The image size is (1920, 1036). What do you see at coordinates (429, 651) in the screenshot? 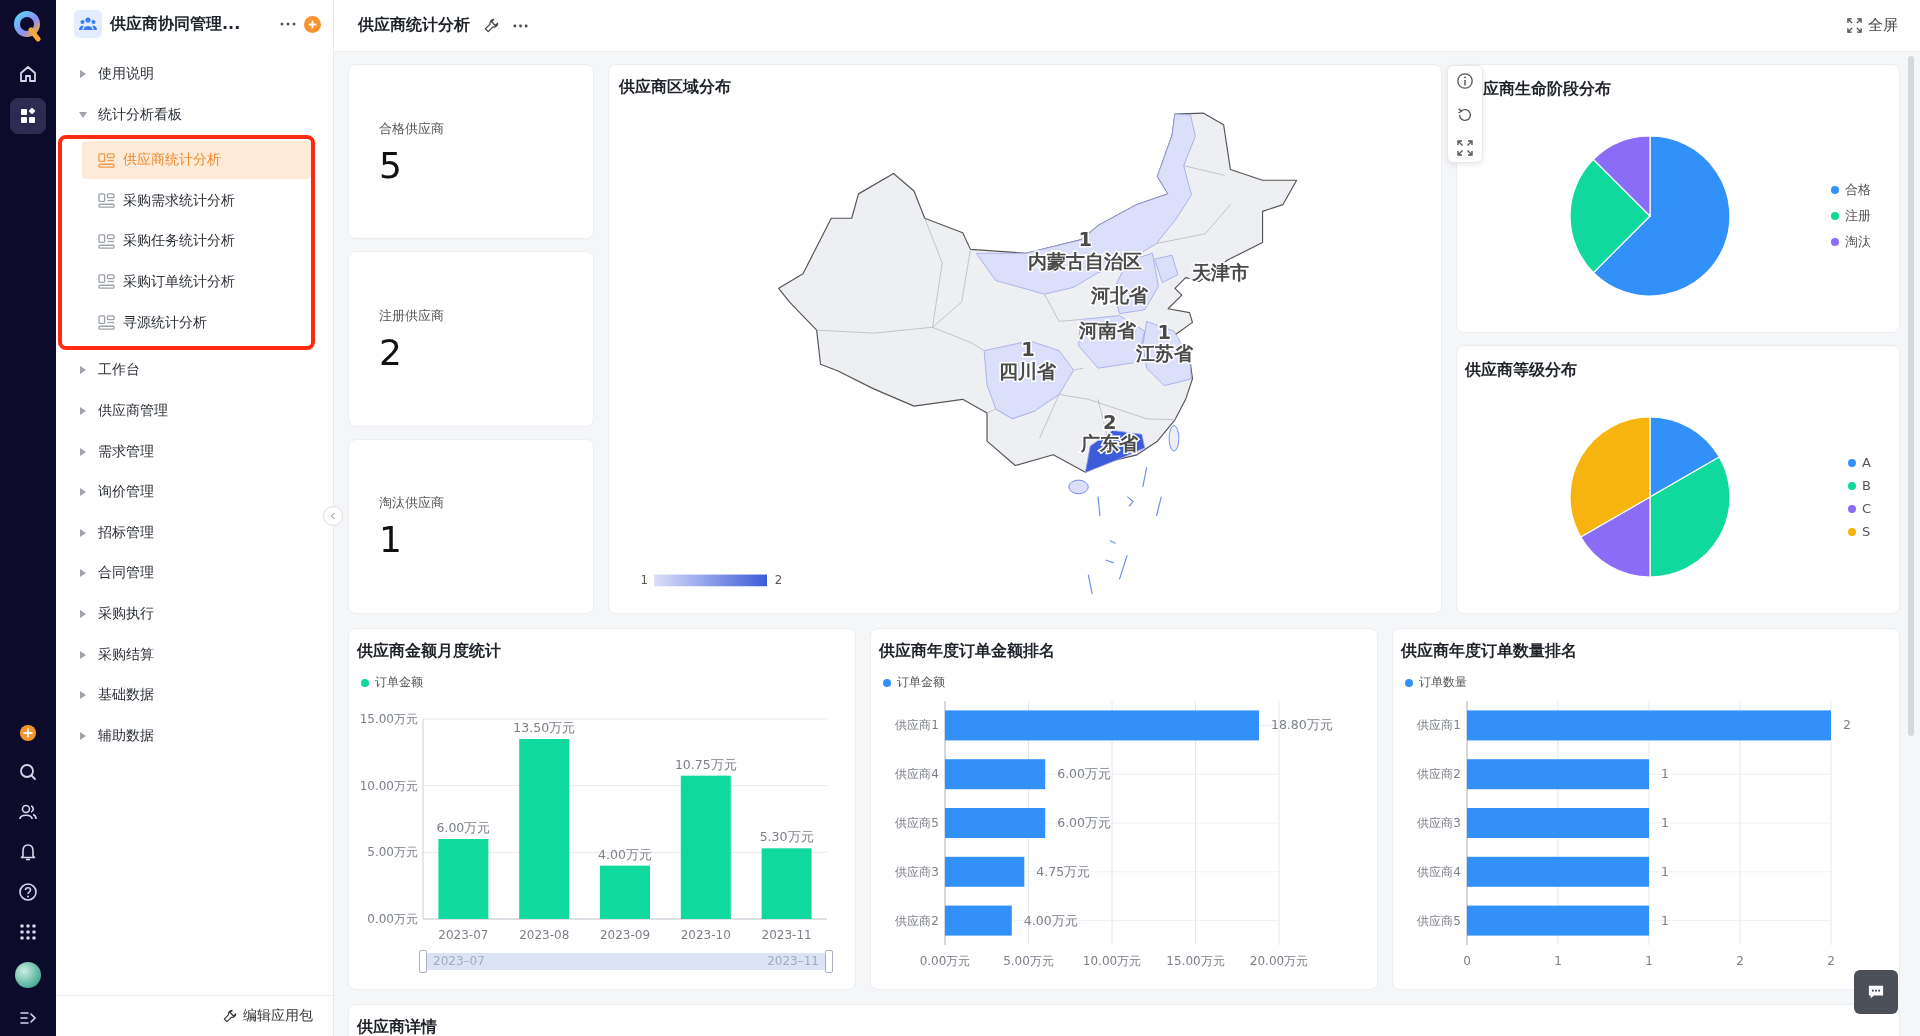
I see `card-title: 供应商金额月度统计` at bounding box center [429, 651].